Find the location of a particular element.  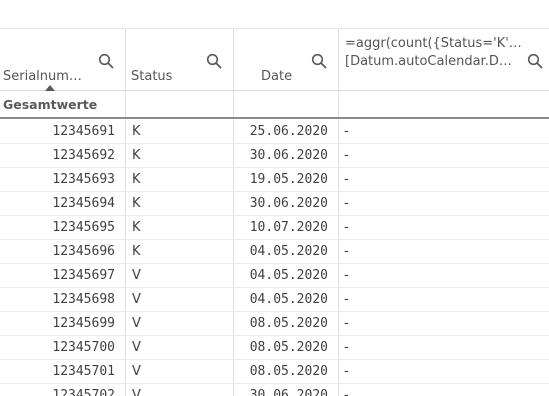

cell-date: 10.07.2020 is located at coordinates (286, 227).